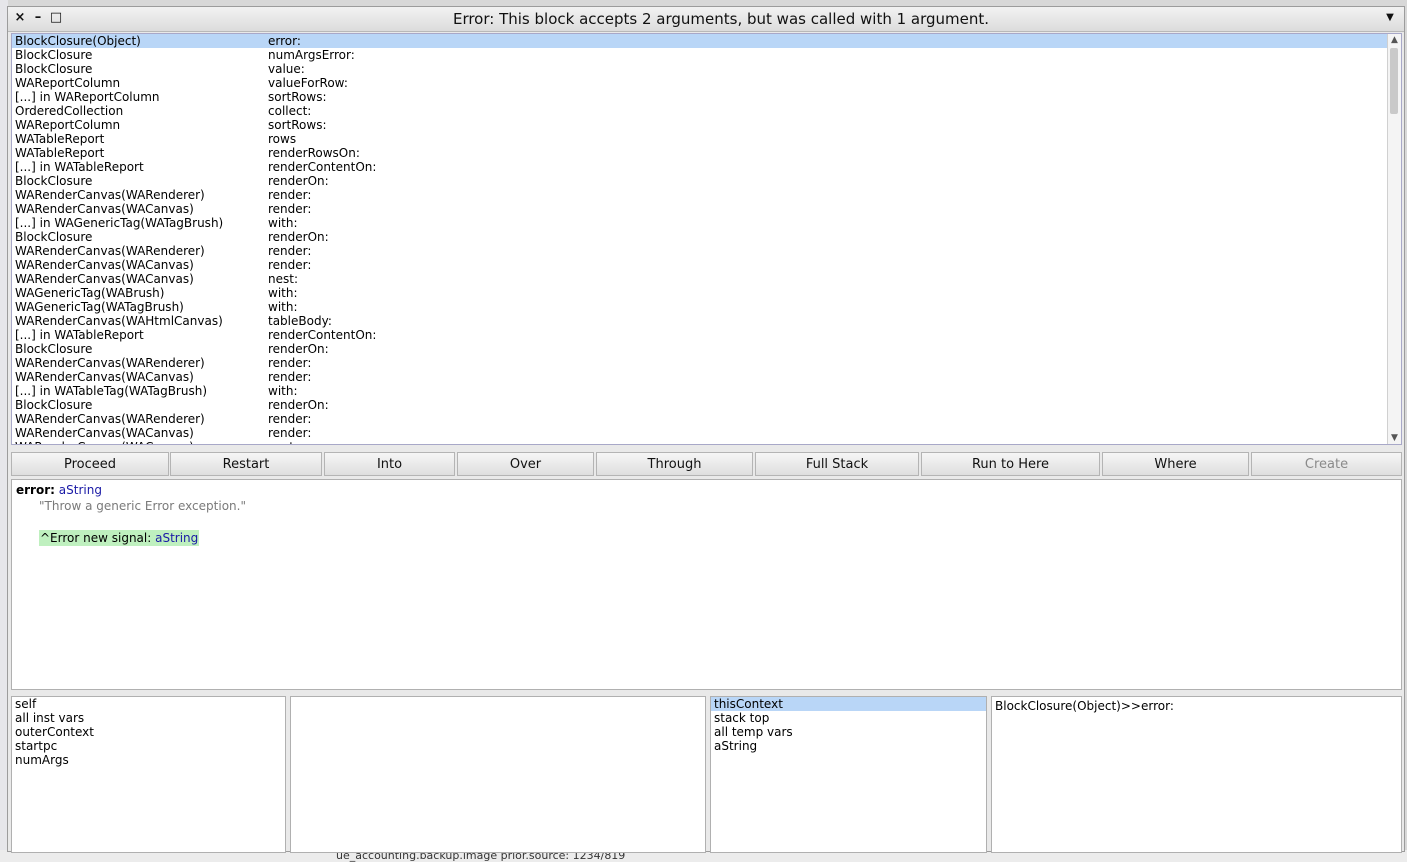 The height and width of the screenshot is (862, 1407). Describe the element at coordinates (283, 442) in the screenshot. I see `stack-frame-selector: nest:` at that location.